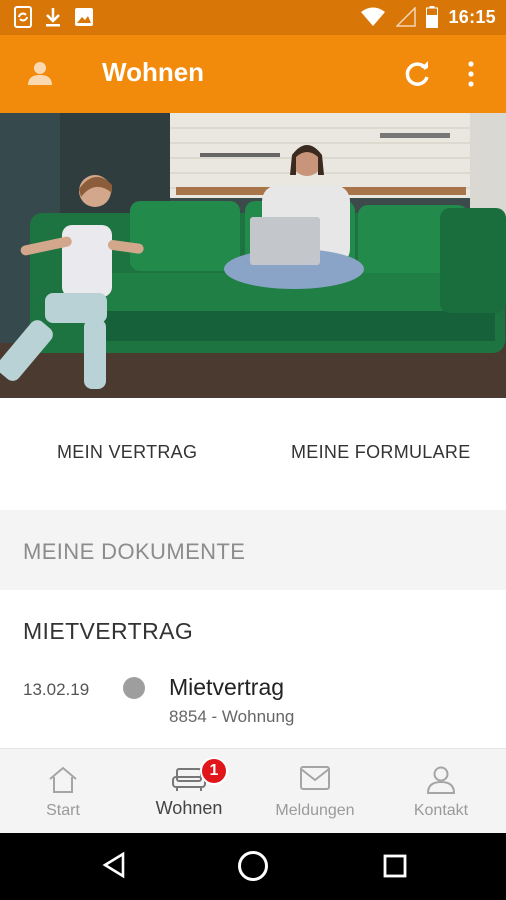 The height and width of the screenshot is (900, 506). What do you see at coordinates (23, 17) in the screenshot?
I see `phone-sync-icon` at bounding box center [23, 17].